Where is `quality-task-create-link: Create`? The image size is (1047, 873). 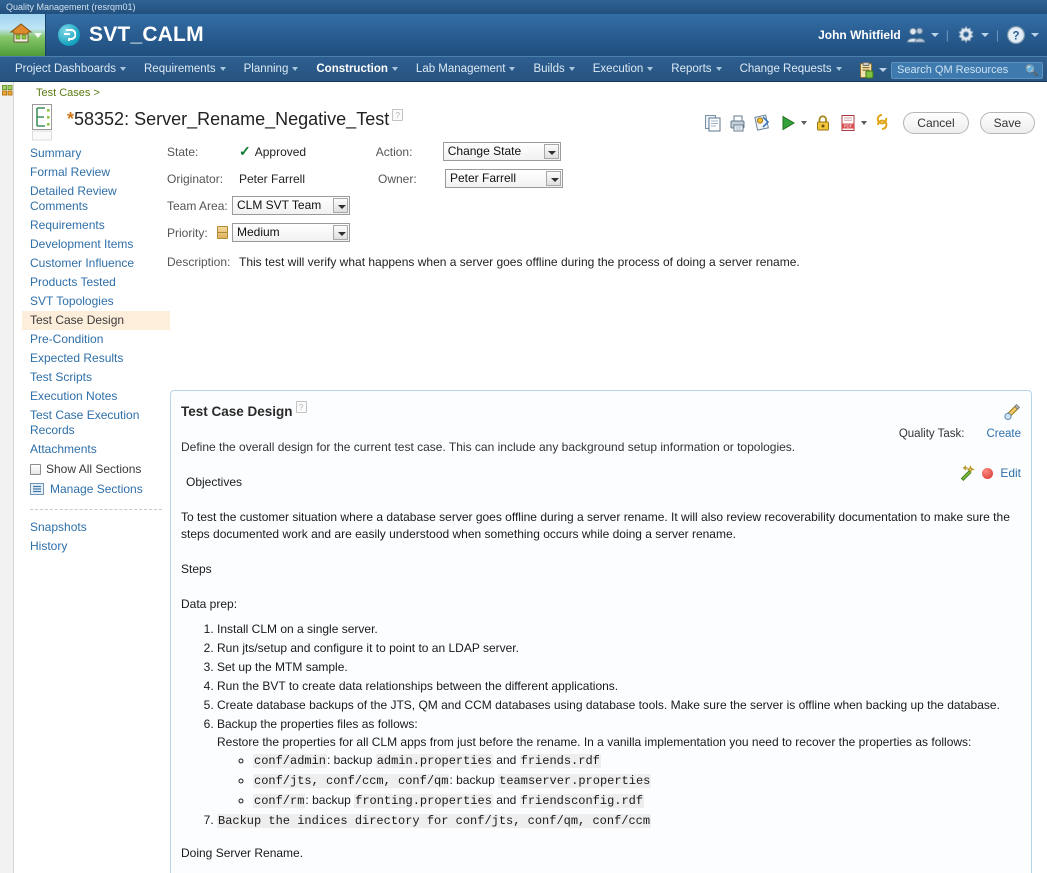
quality-task-create-link: Create is located at coordinates (1003, 434).